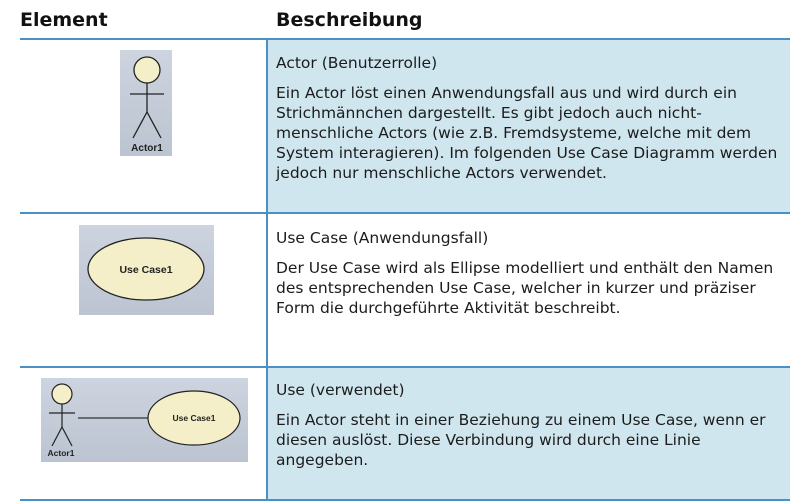 Image resolution: width=805 pixels, height=501 pixels. Describe the element at coordinates (340, 390) in the screenshot. I see `row-3-title: Use (verwendet)` at that location.